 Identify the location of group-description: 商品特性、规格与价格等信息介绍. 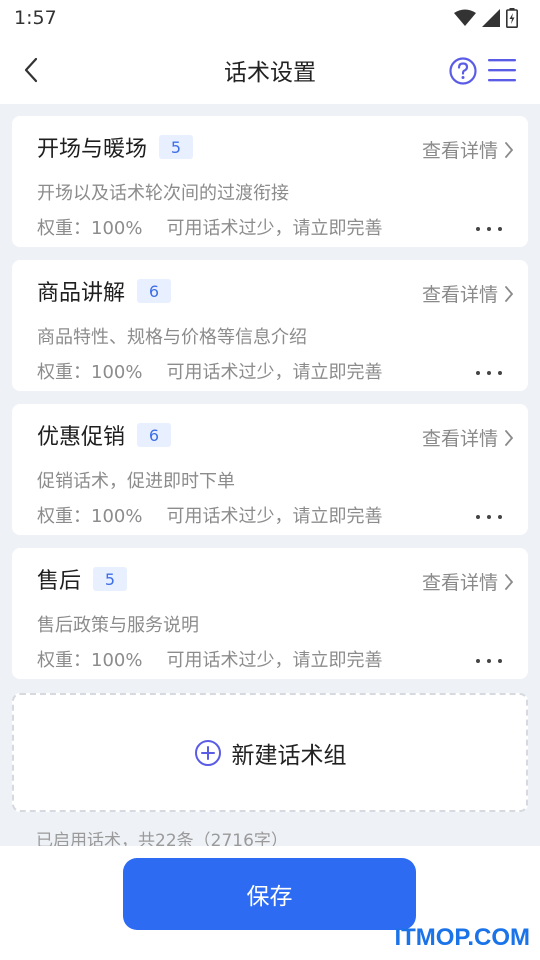
(172, 337).